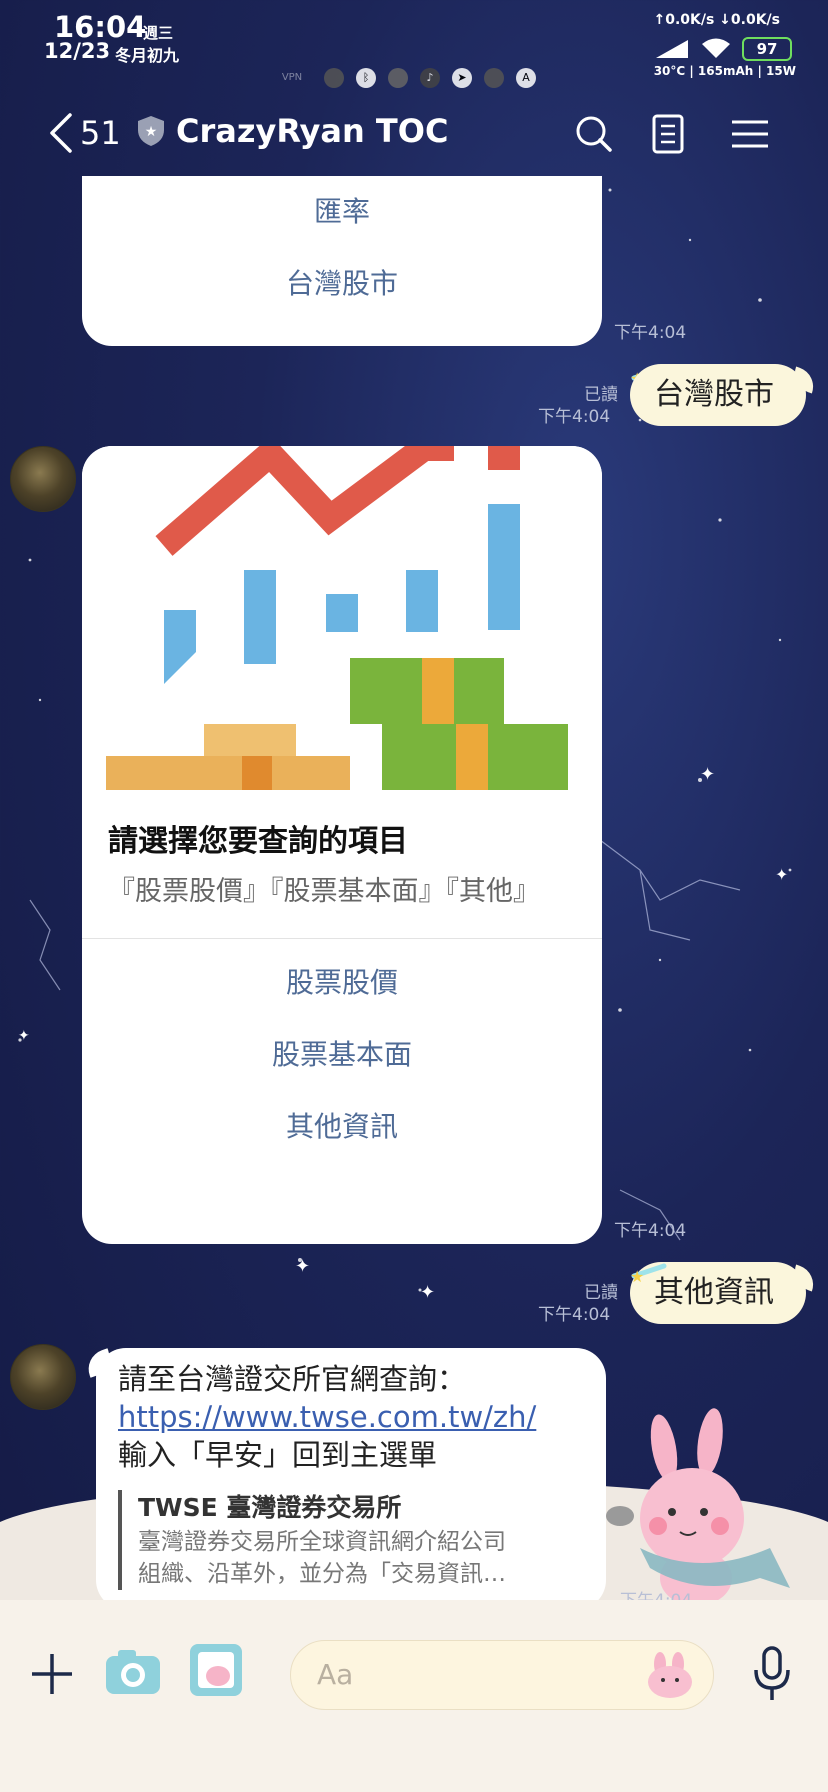 The width and height of the screenshot is (828, 1792). What do you see at coordinates (462, 78) in the screenshot?
I see `telegram-icon: ➤` at bounding box center [462, 78].